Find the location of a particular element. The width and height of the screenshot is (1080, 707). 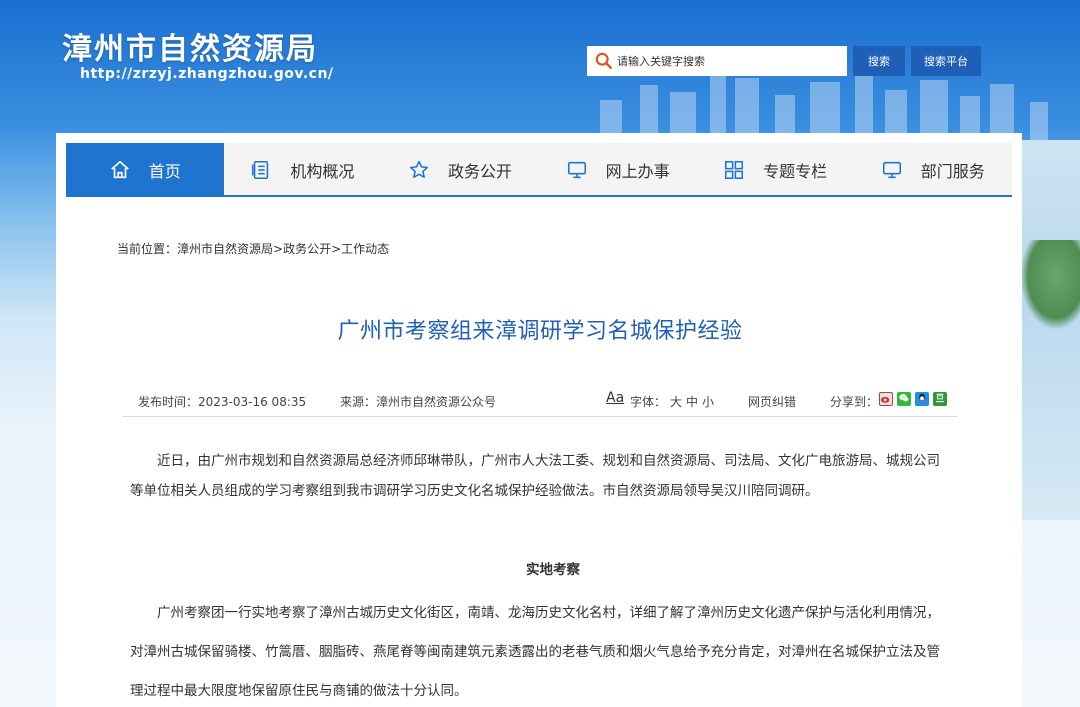

search-platform-button: 搜索平台 is located at coordinates (946, 61).